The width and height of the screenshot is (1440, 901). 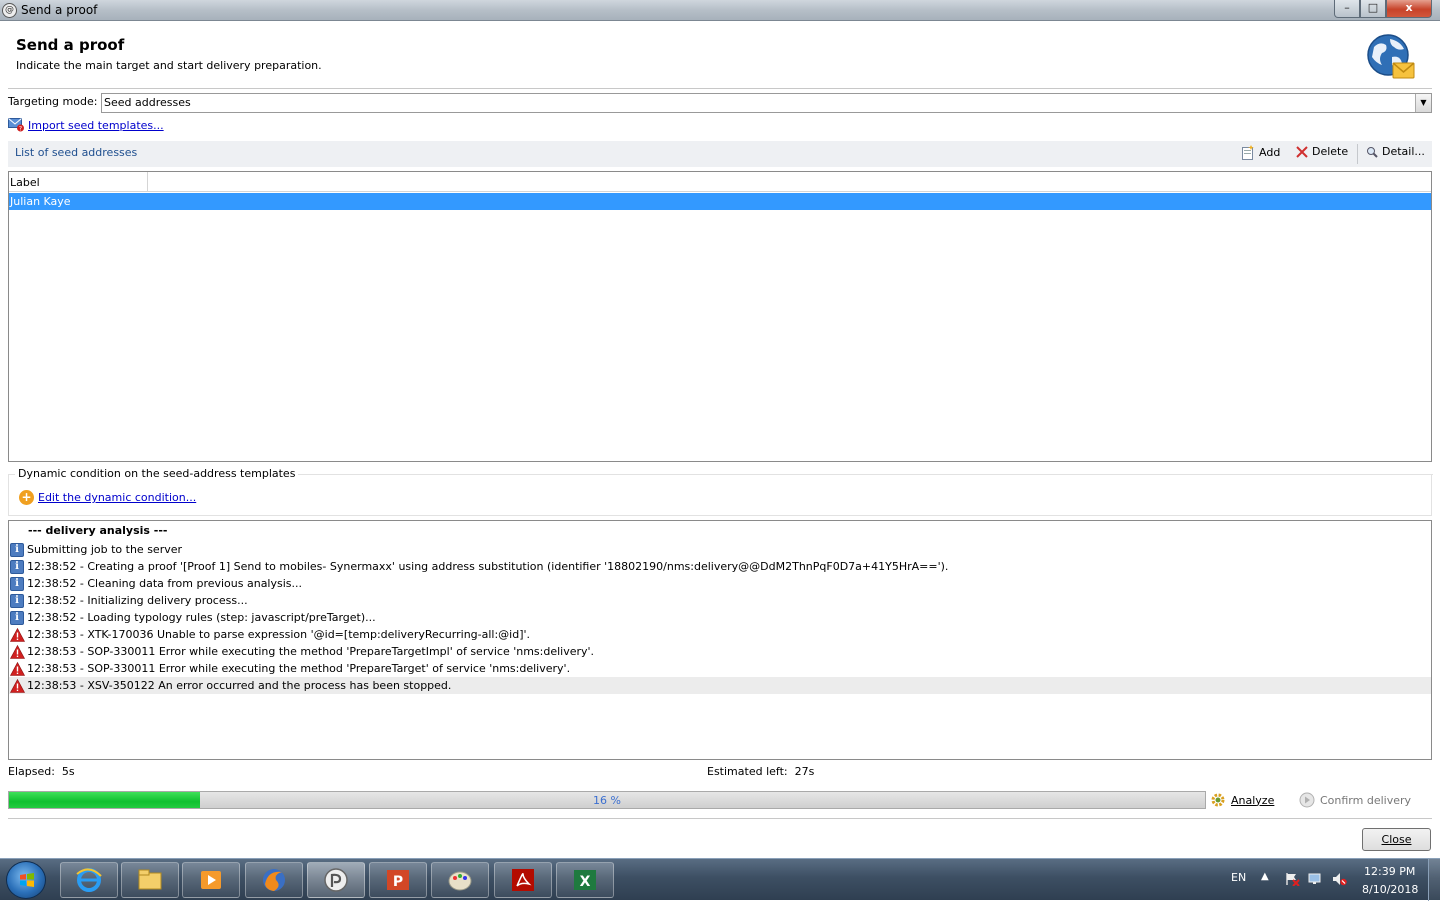 What do you see at coordinates (720, 549) in the screenshot?
I see `log-entry: i Submitting job to the server` at bounding box center [720, 549].